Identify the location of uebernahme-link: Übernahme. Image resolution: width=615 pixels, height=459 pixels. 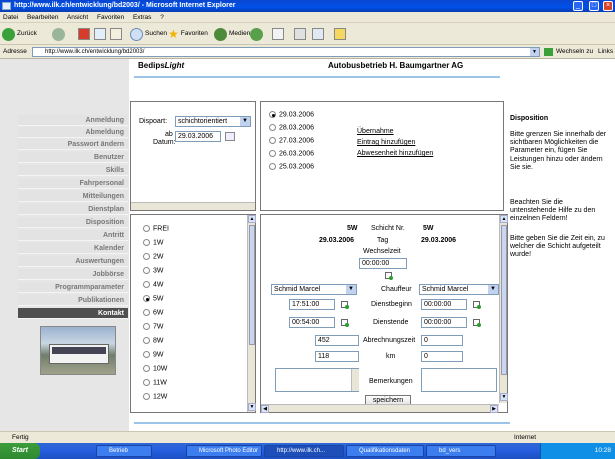
(375, 131).